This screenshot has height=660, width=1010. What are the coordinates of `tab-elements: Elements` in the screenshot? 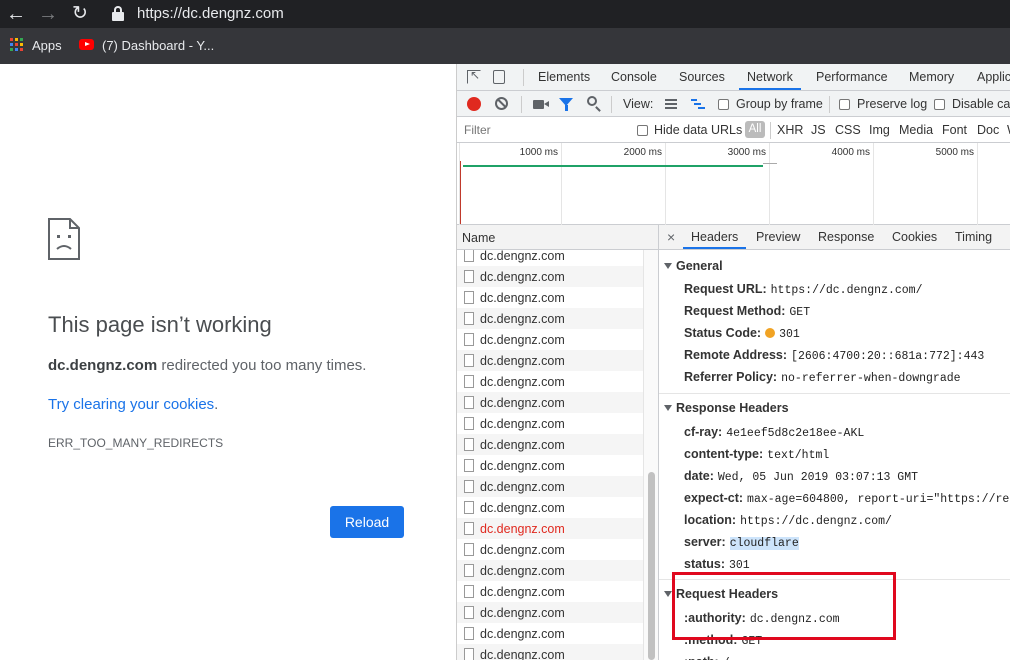 It's located at (564, 77).